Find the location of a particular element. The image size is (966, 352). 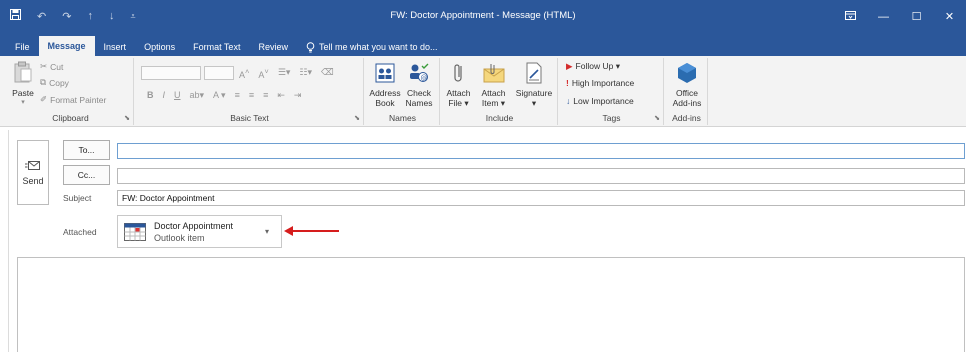

attach-file-button: Attach File ▾ is located at coordinates (458, 84).